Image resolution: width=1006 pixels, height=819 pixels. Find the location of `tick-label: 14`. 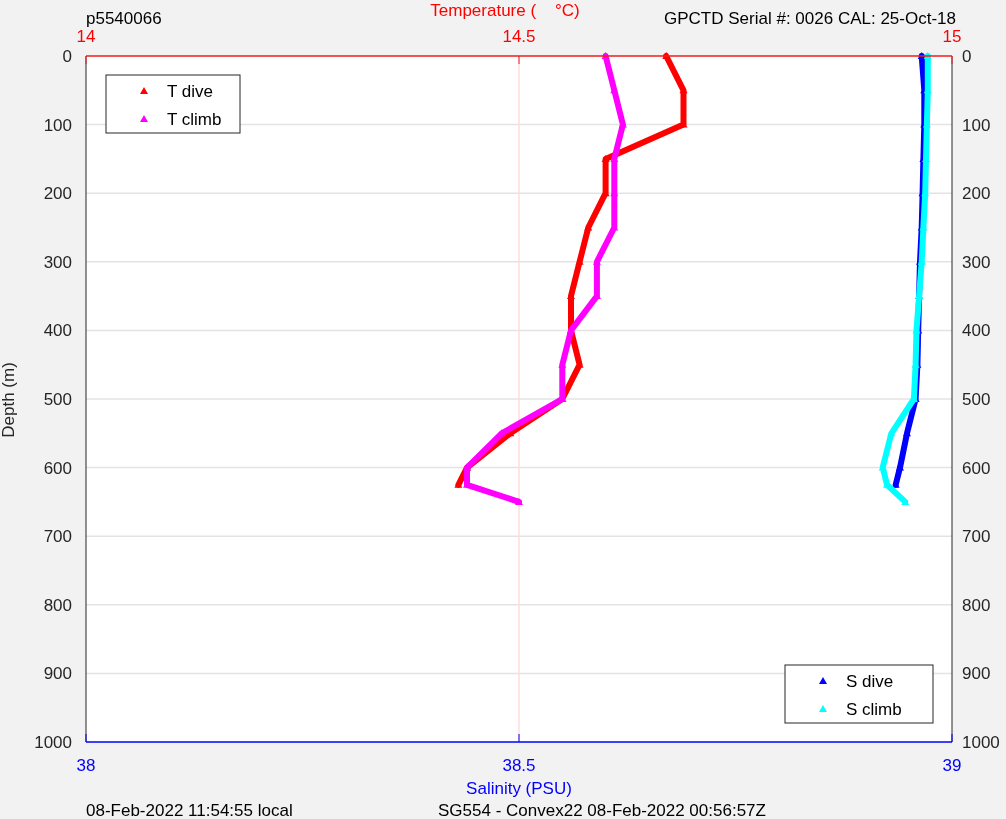

tick-label: 14 is located at coordinates (86, 36).